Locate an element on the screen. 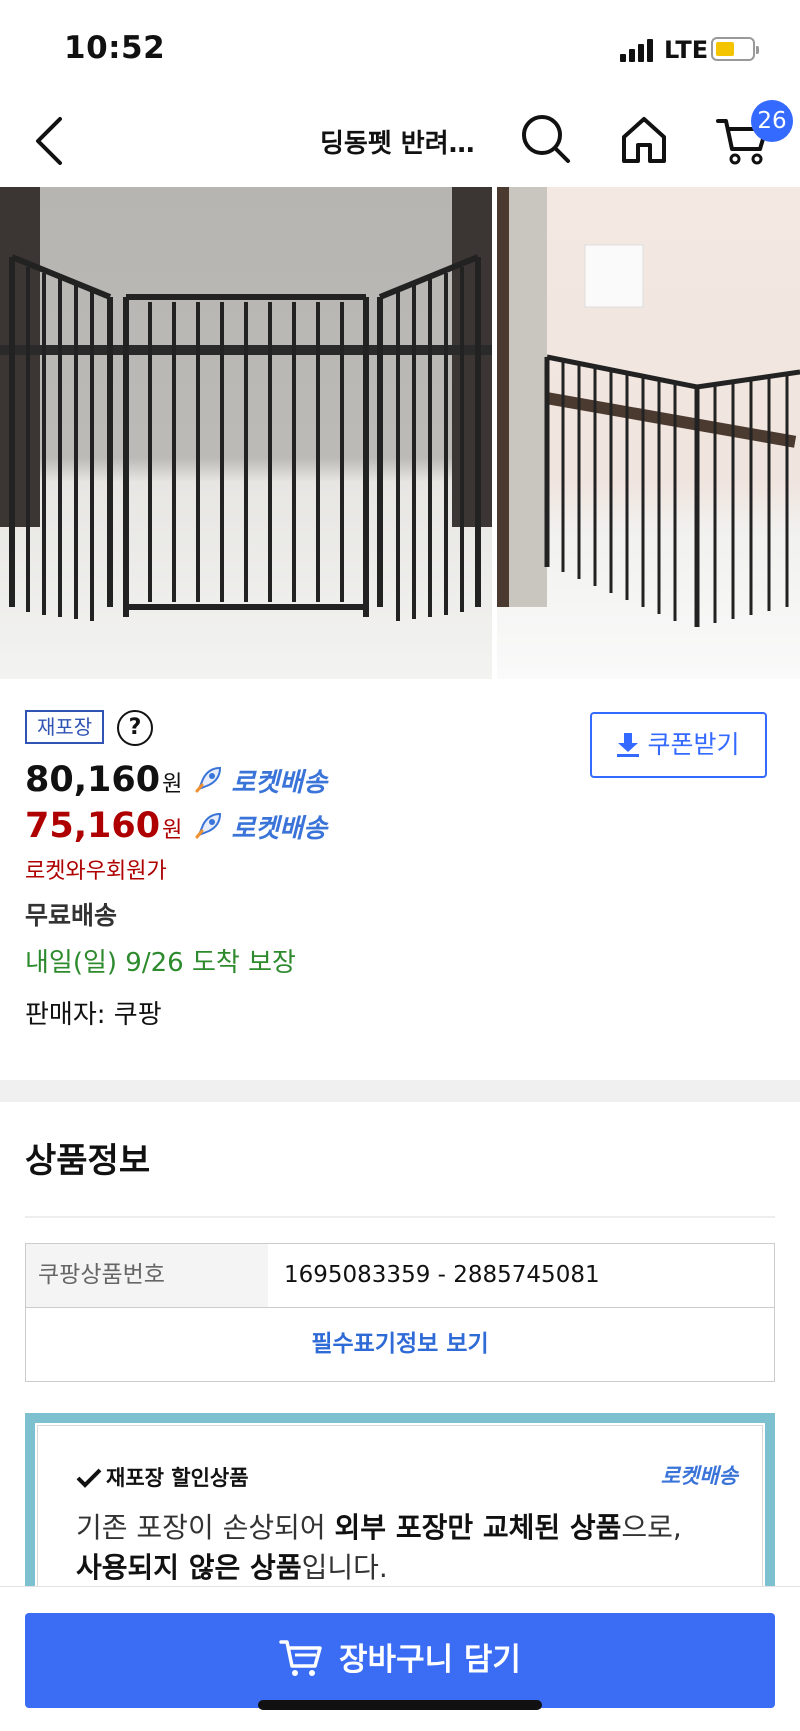  section-divider is located at coordinates (400, 1091).